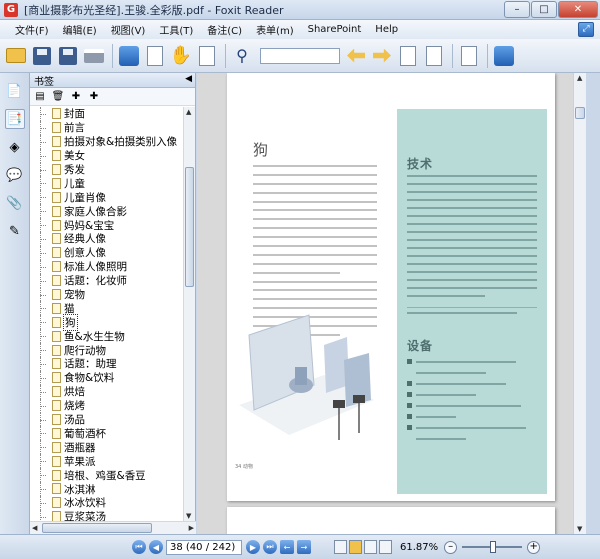 The image size is (600, 559). I want to click on bookmark-horizontal-scrollbar: ◀ ▶, so click(113, 527).